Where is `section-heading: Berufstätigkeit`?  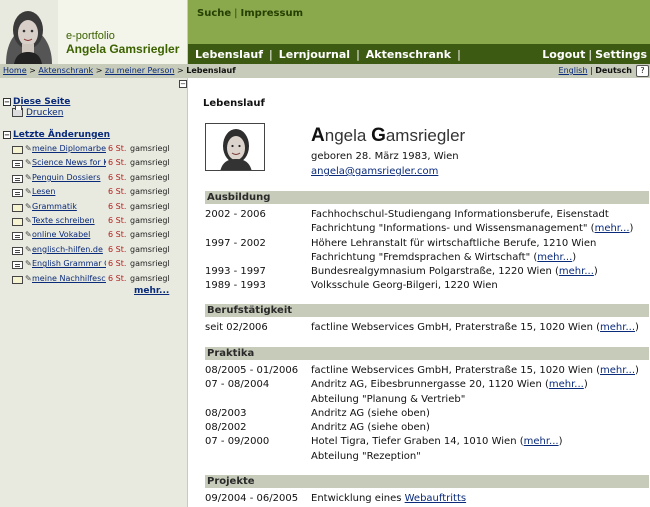
section-heading: Berufstätigkeit is located at coordinates (427, 310).